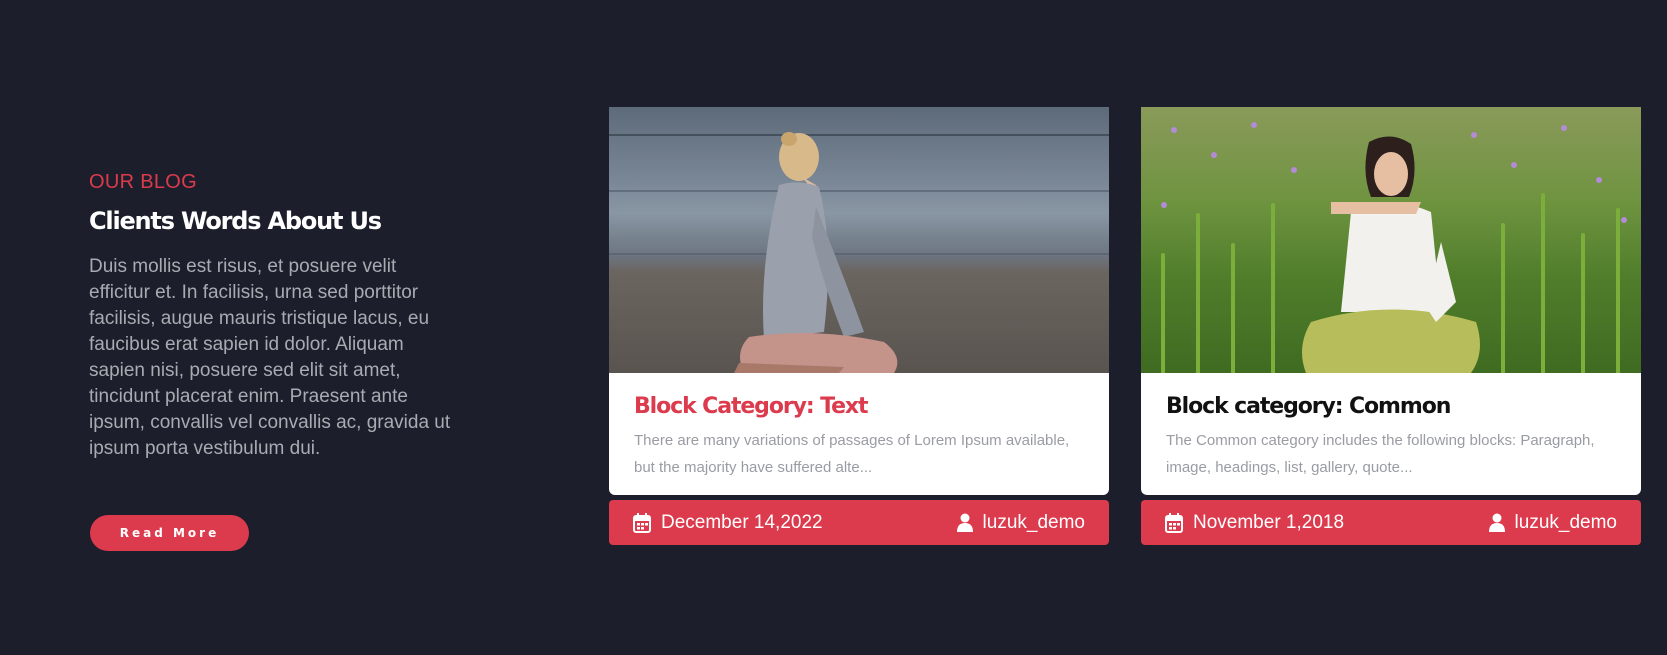 The width and height of the screenshot is (1667, 655). Describe the element at coordinates (169, 533) in the screenshot. I see `read-more-button: Read More` at that location.